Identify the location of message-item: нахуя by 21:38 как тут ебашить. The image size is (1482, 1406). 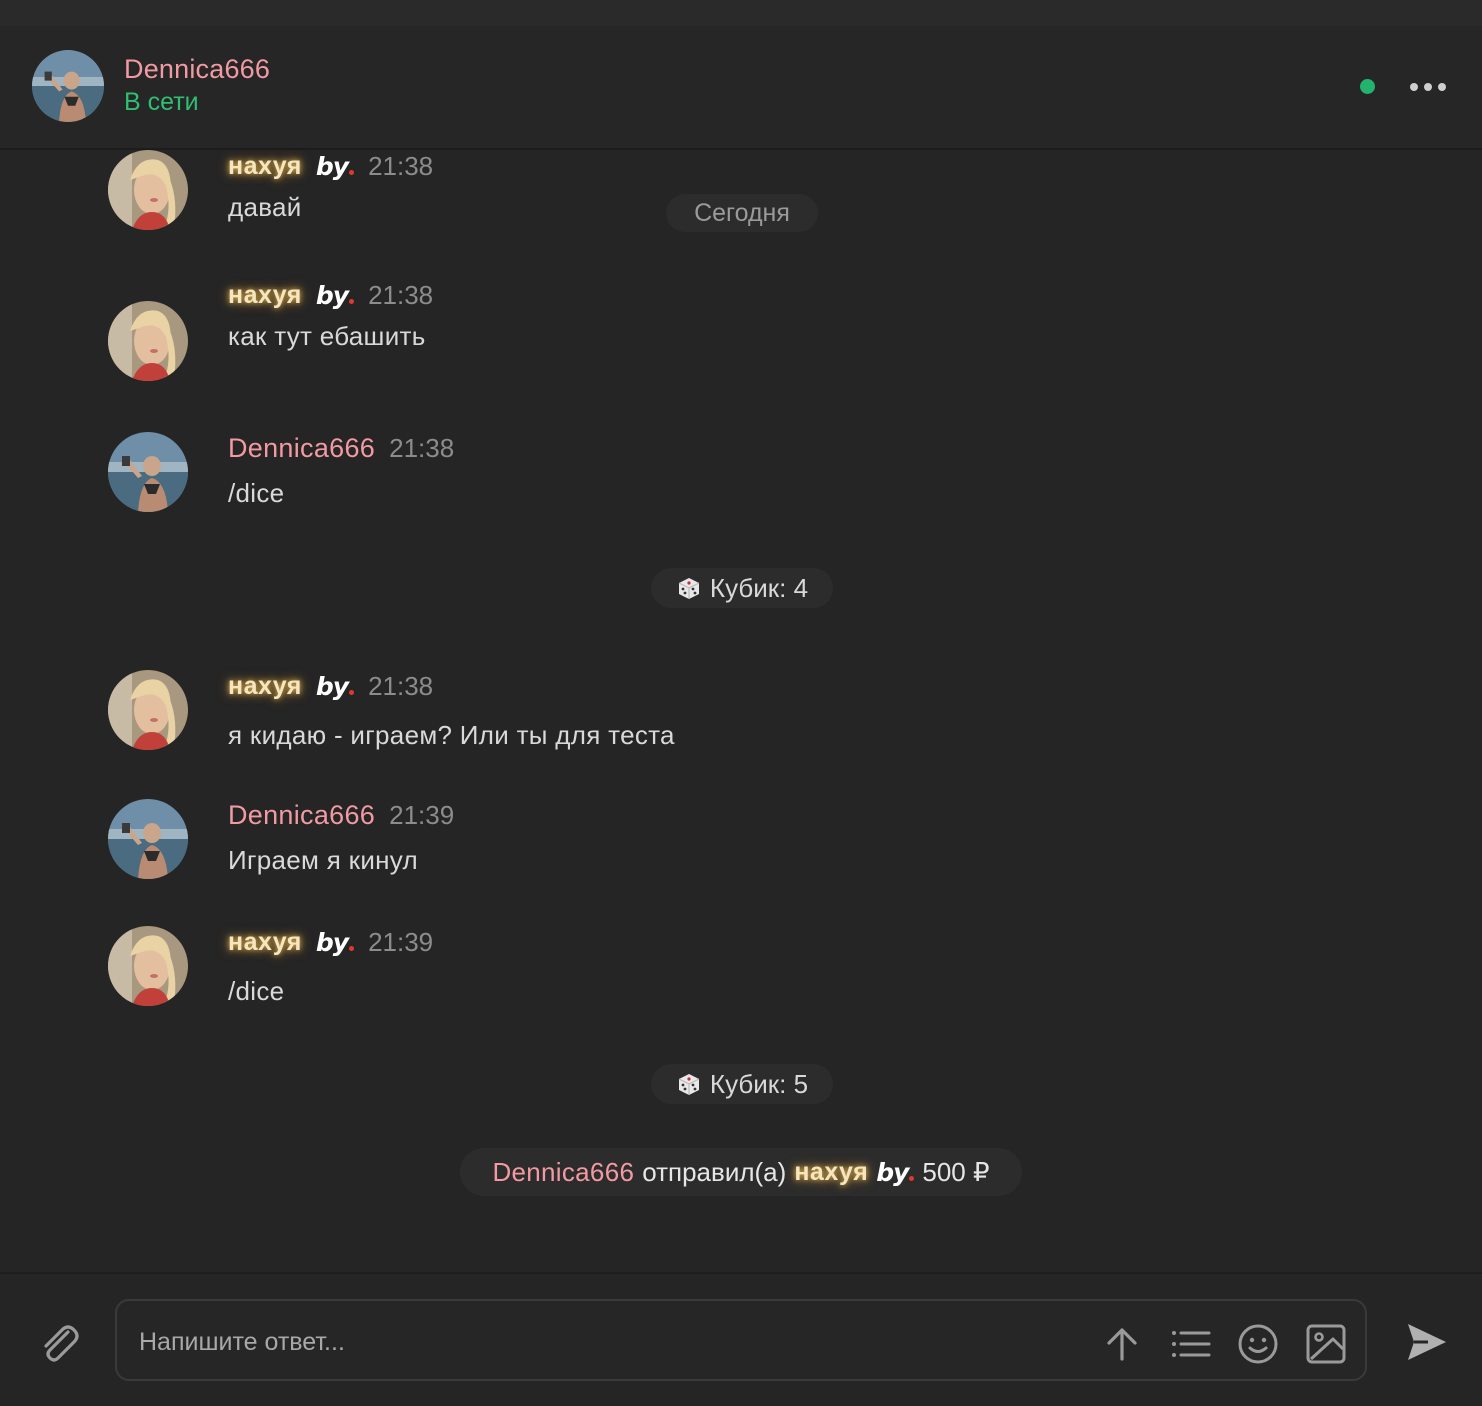
(700, 334).